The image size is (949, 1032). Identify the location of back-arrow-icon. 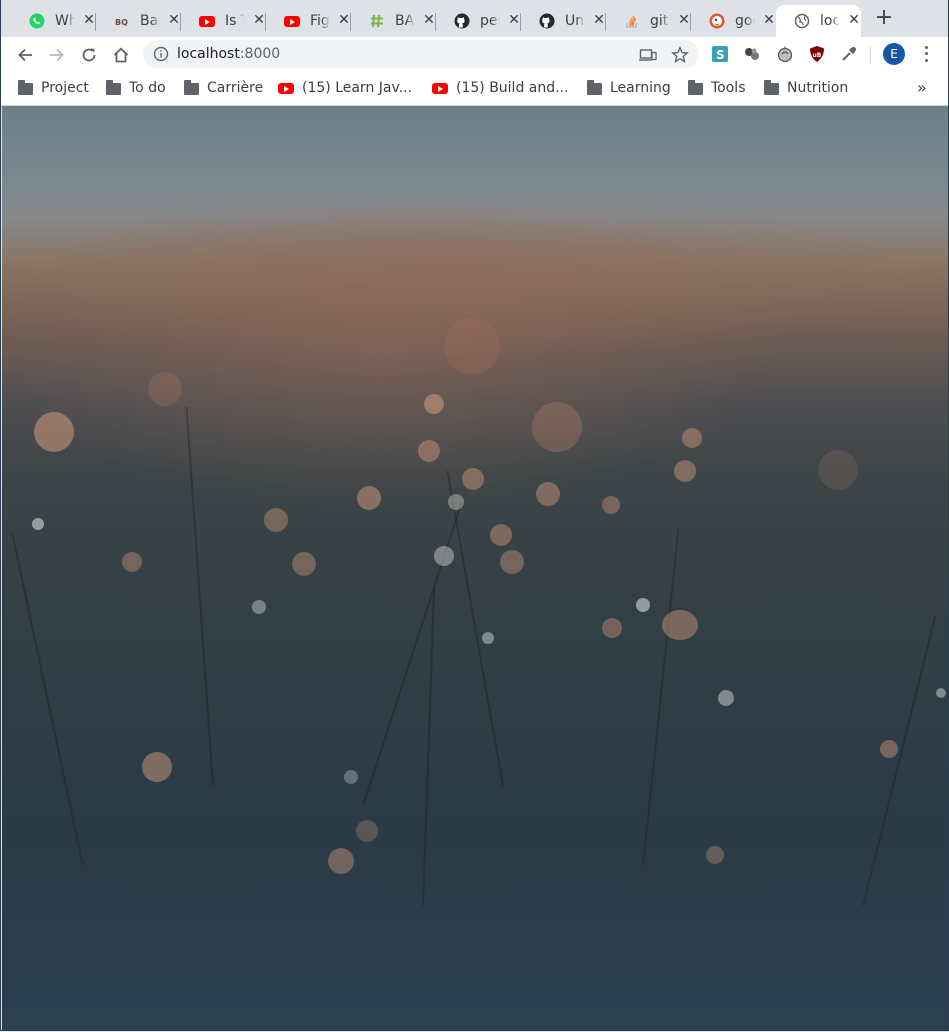
(25, 55).